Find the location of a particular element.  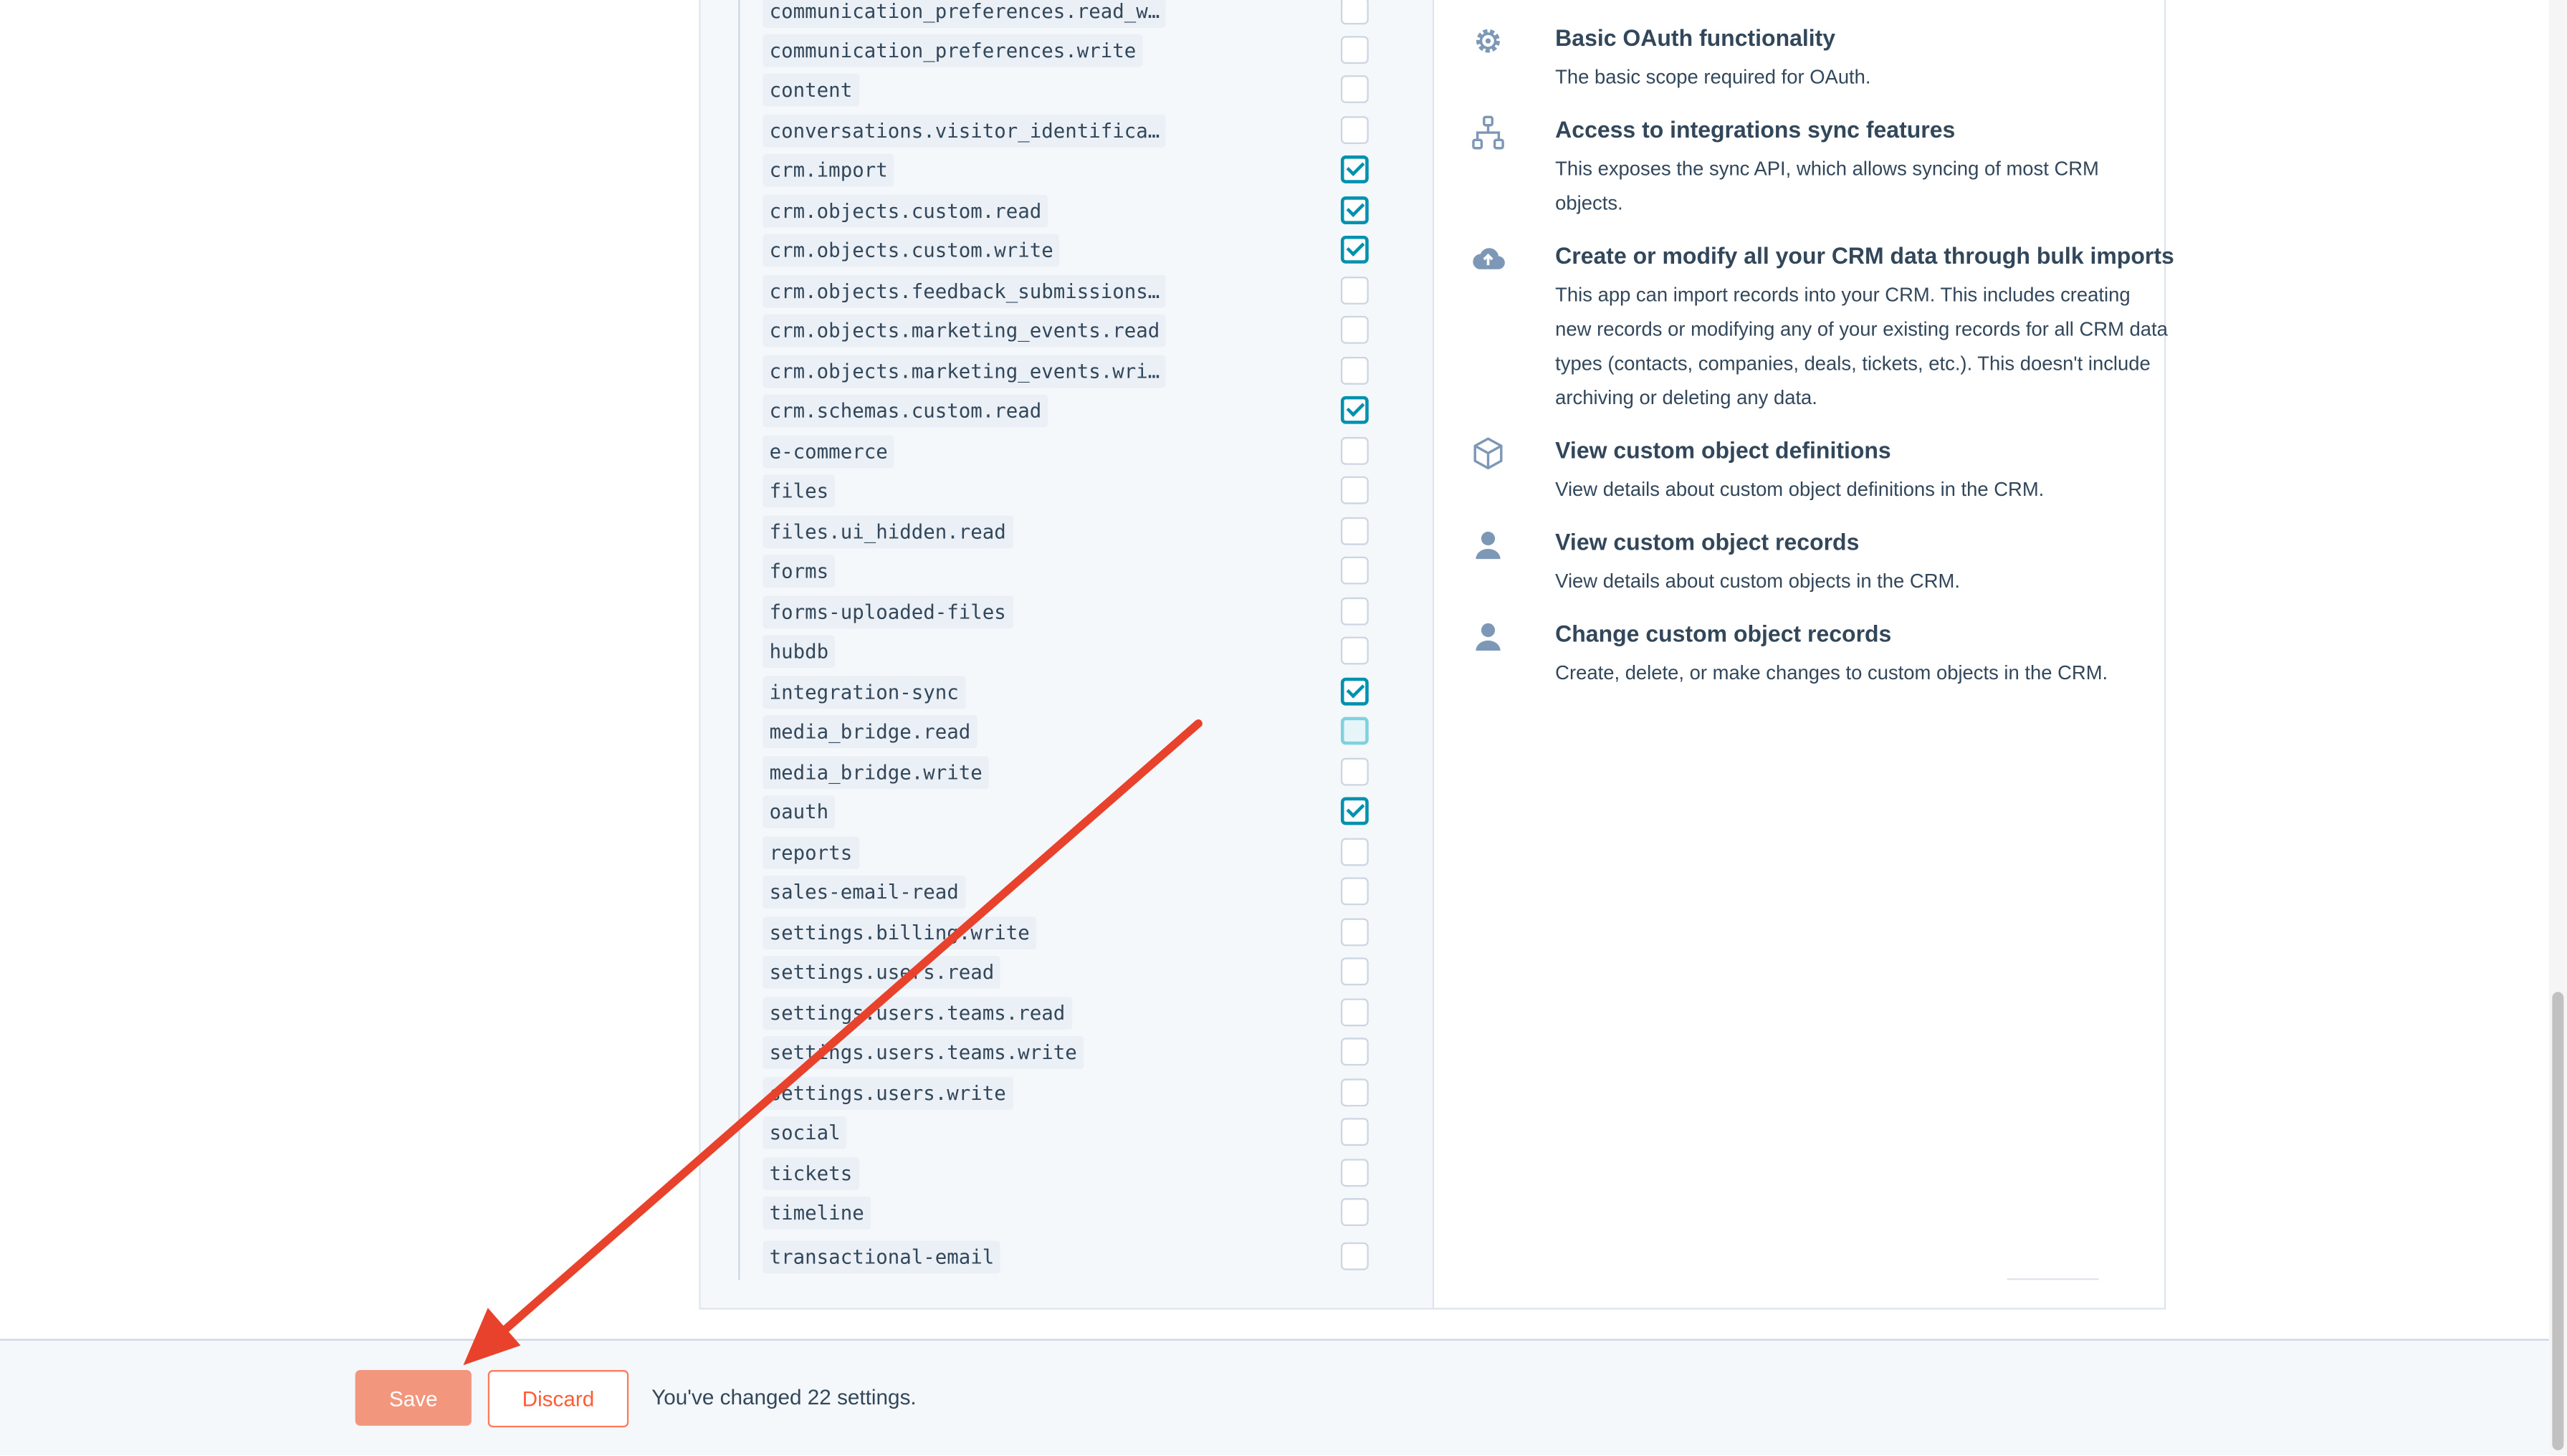

discard-button: Discard is located at coordinates (558, 1398).